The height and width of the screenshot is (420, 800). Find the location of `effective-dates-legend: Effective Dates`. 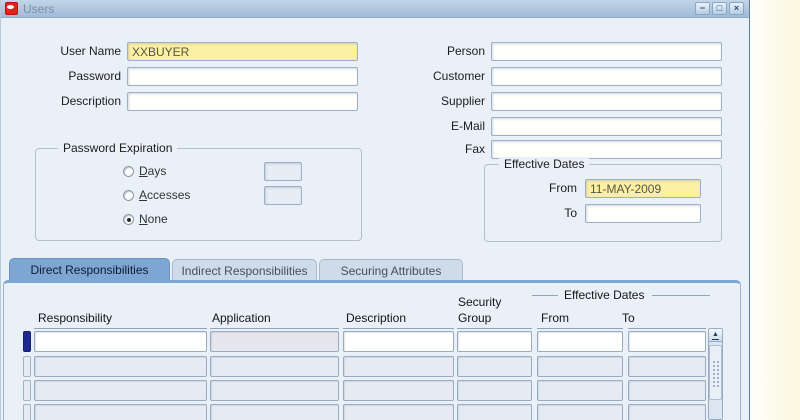

effective-dates-legend: Effective Dates is located at coordinates (544, 164).